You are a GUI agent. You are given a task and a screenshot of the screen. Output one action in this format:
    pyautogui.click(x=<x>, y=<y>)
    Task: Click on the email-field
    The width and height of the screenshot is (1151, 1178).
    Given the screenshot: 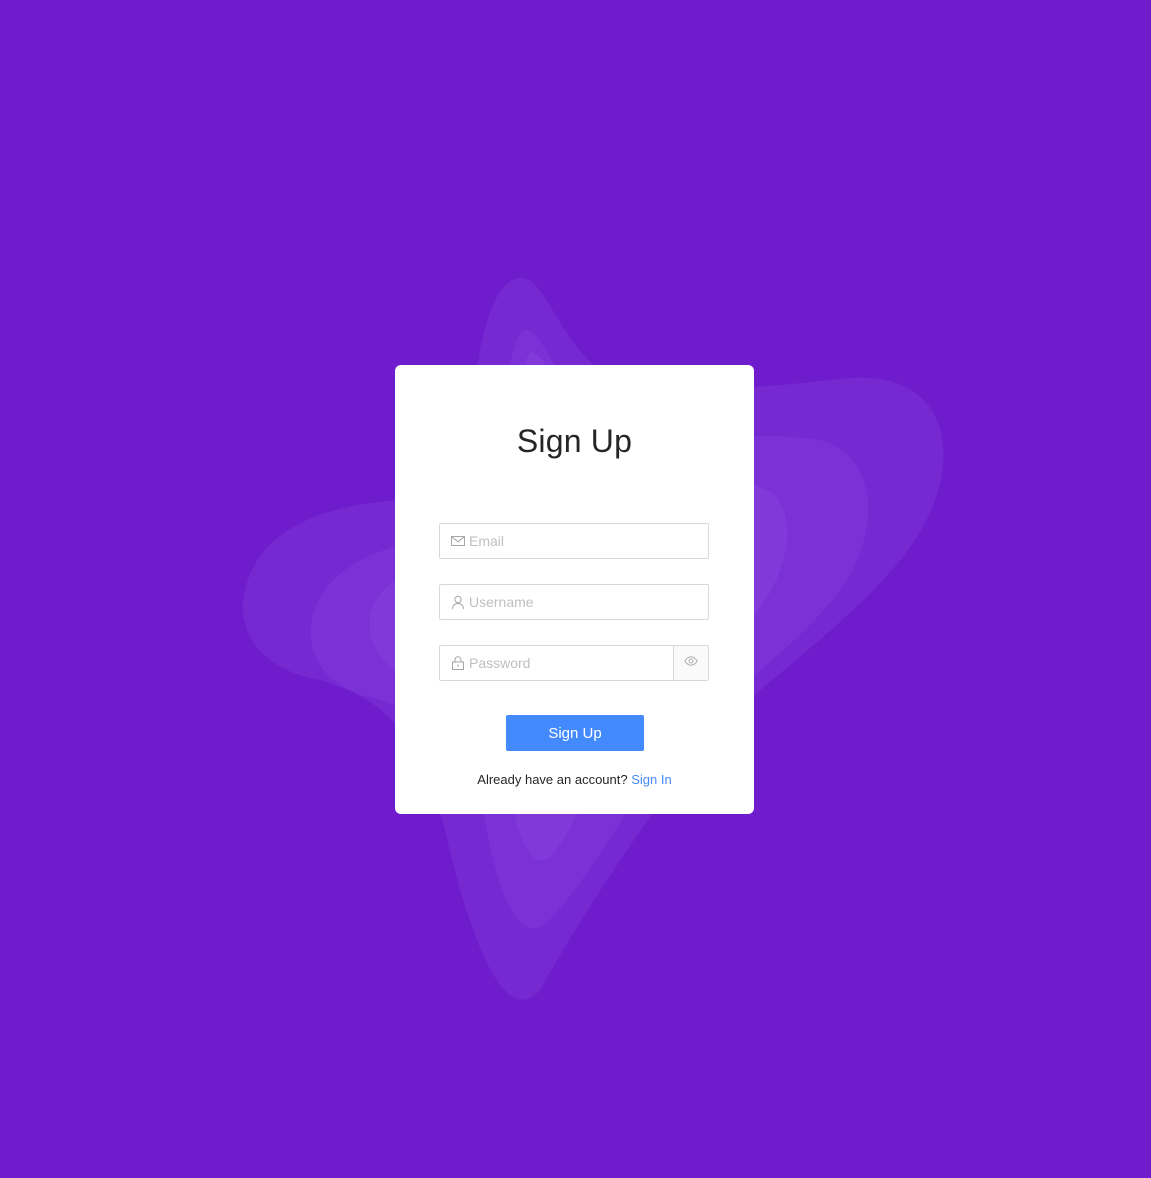 What is the action you would take?
    pyautogui.click(x=574, y=541)
    